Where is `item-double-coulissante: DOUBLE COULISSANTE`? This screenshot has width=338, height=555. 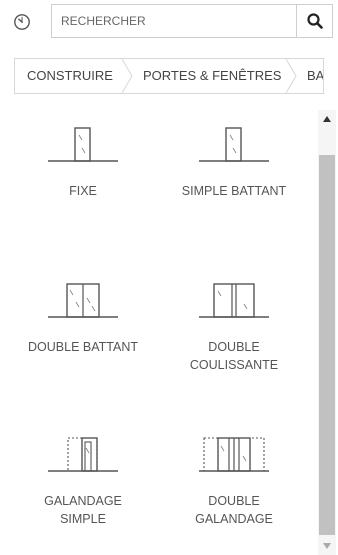
item-double-coulissante: DOUBLE COULISSANTE is located at coordinates (234, 328).